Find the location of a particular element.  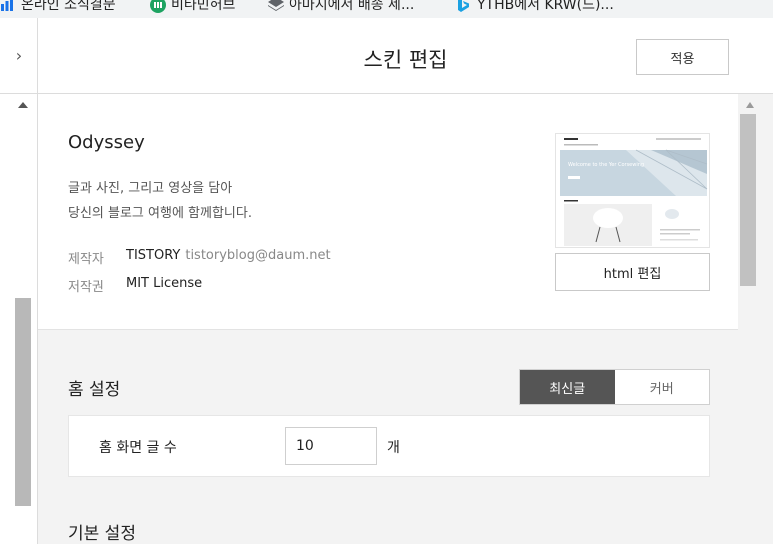

home-mode-toggle: 최신글 커버 is located at coordinates (614, 387).